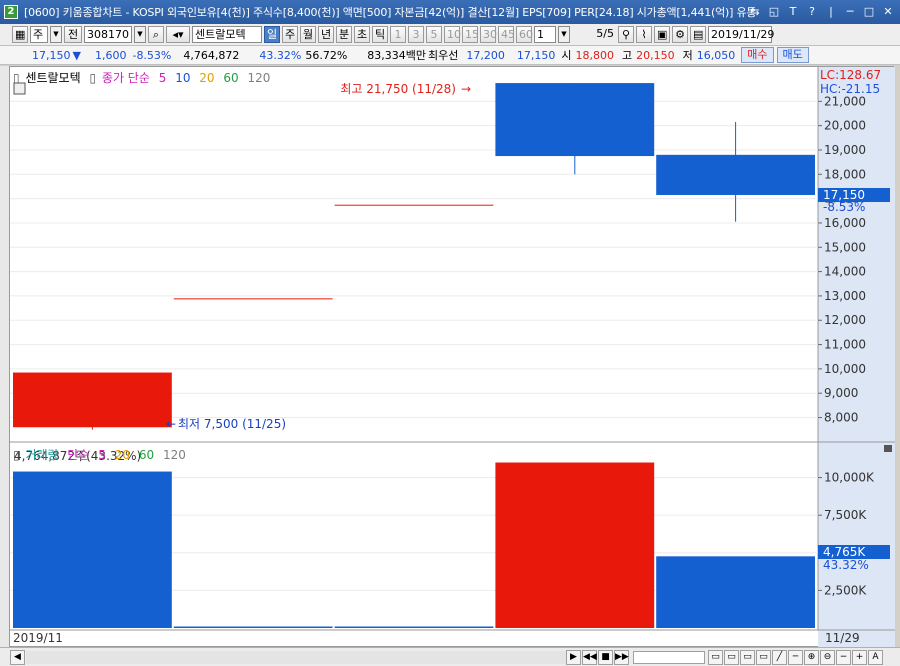 The width and height of the screenshot is (900, 666). What do you see at coordinates (308, 34) in the screenshot?
I see `period-month: 월` at bounding box center [308, 34].